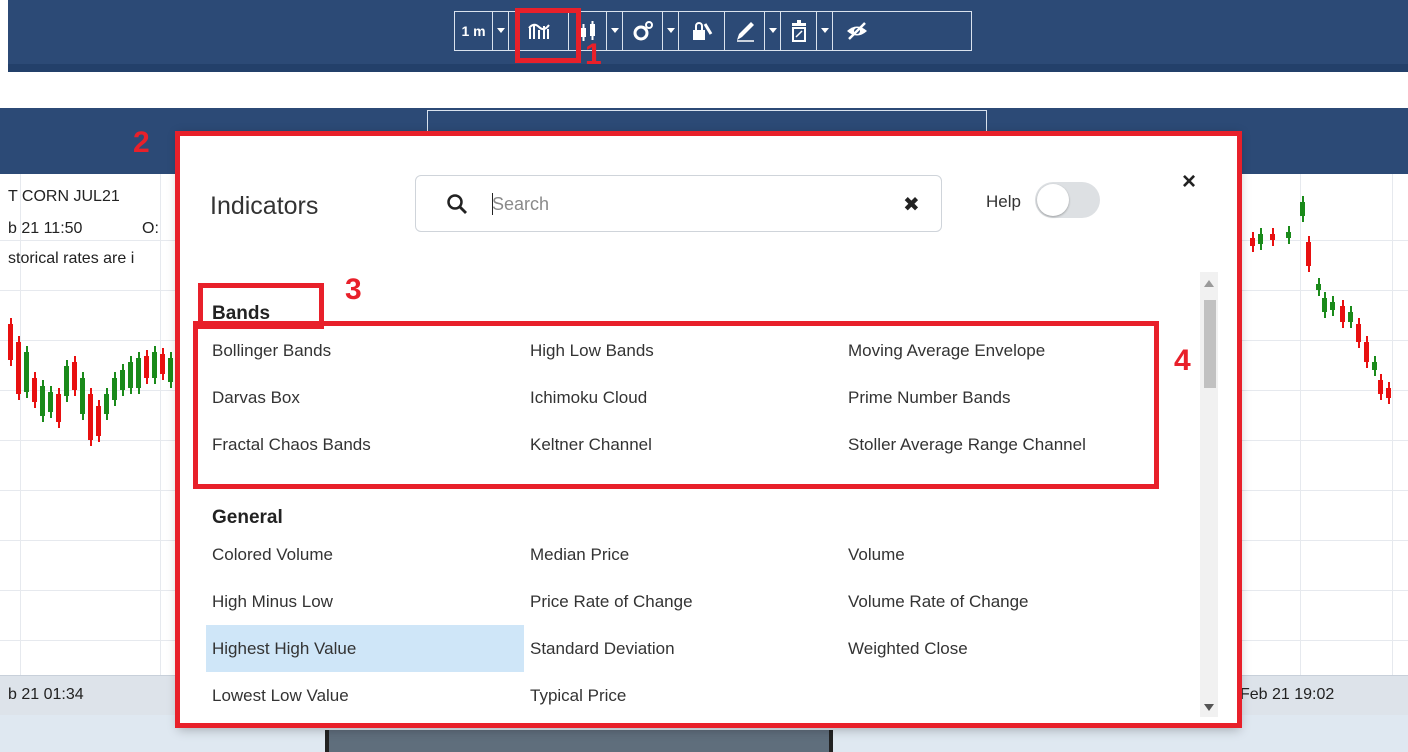  I want to click on timeframe-dropdown-caret, so click(501, 31).